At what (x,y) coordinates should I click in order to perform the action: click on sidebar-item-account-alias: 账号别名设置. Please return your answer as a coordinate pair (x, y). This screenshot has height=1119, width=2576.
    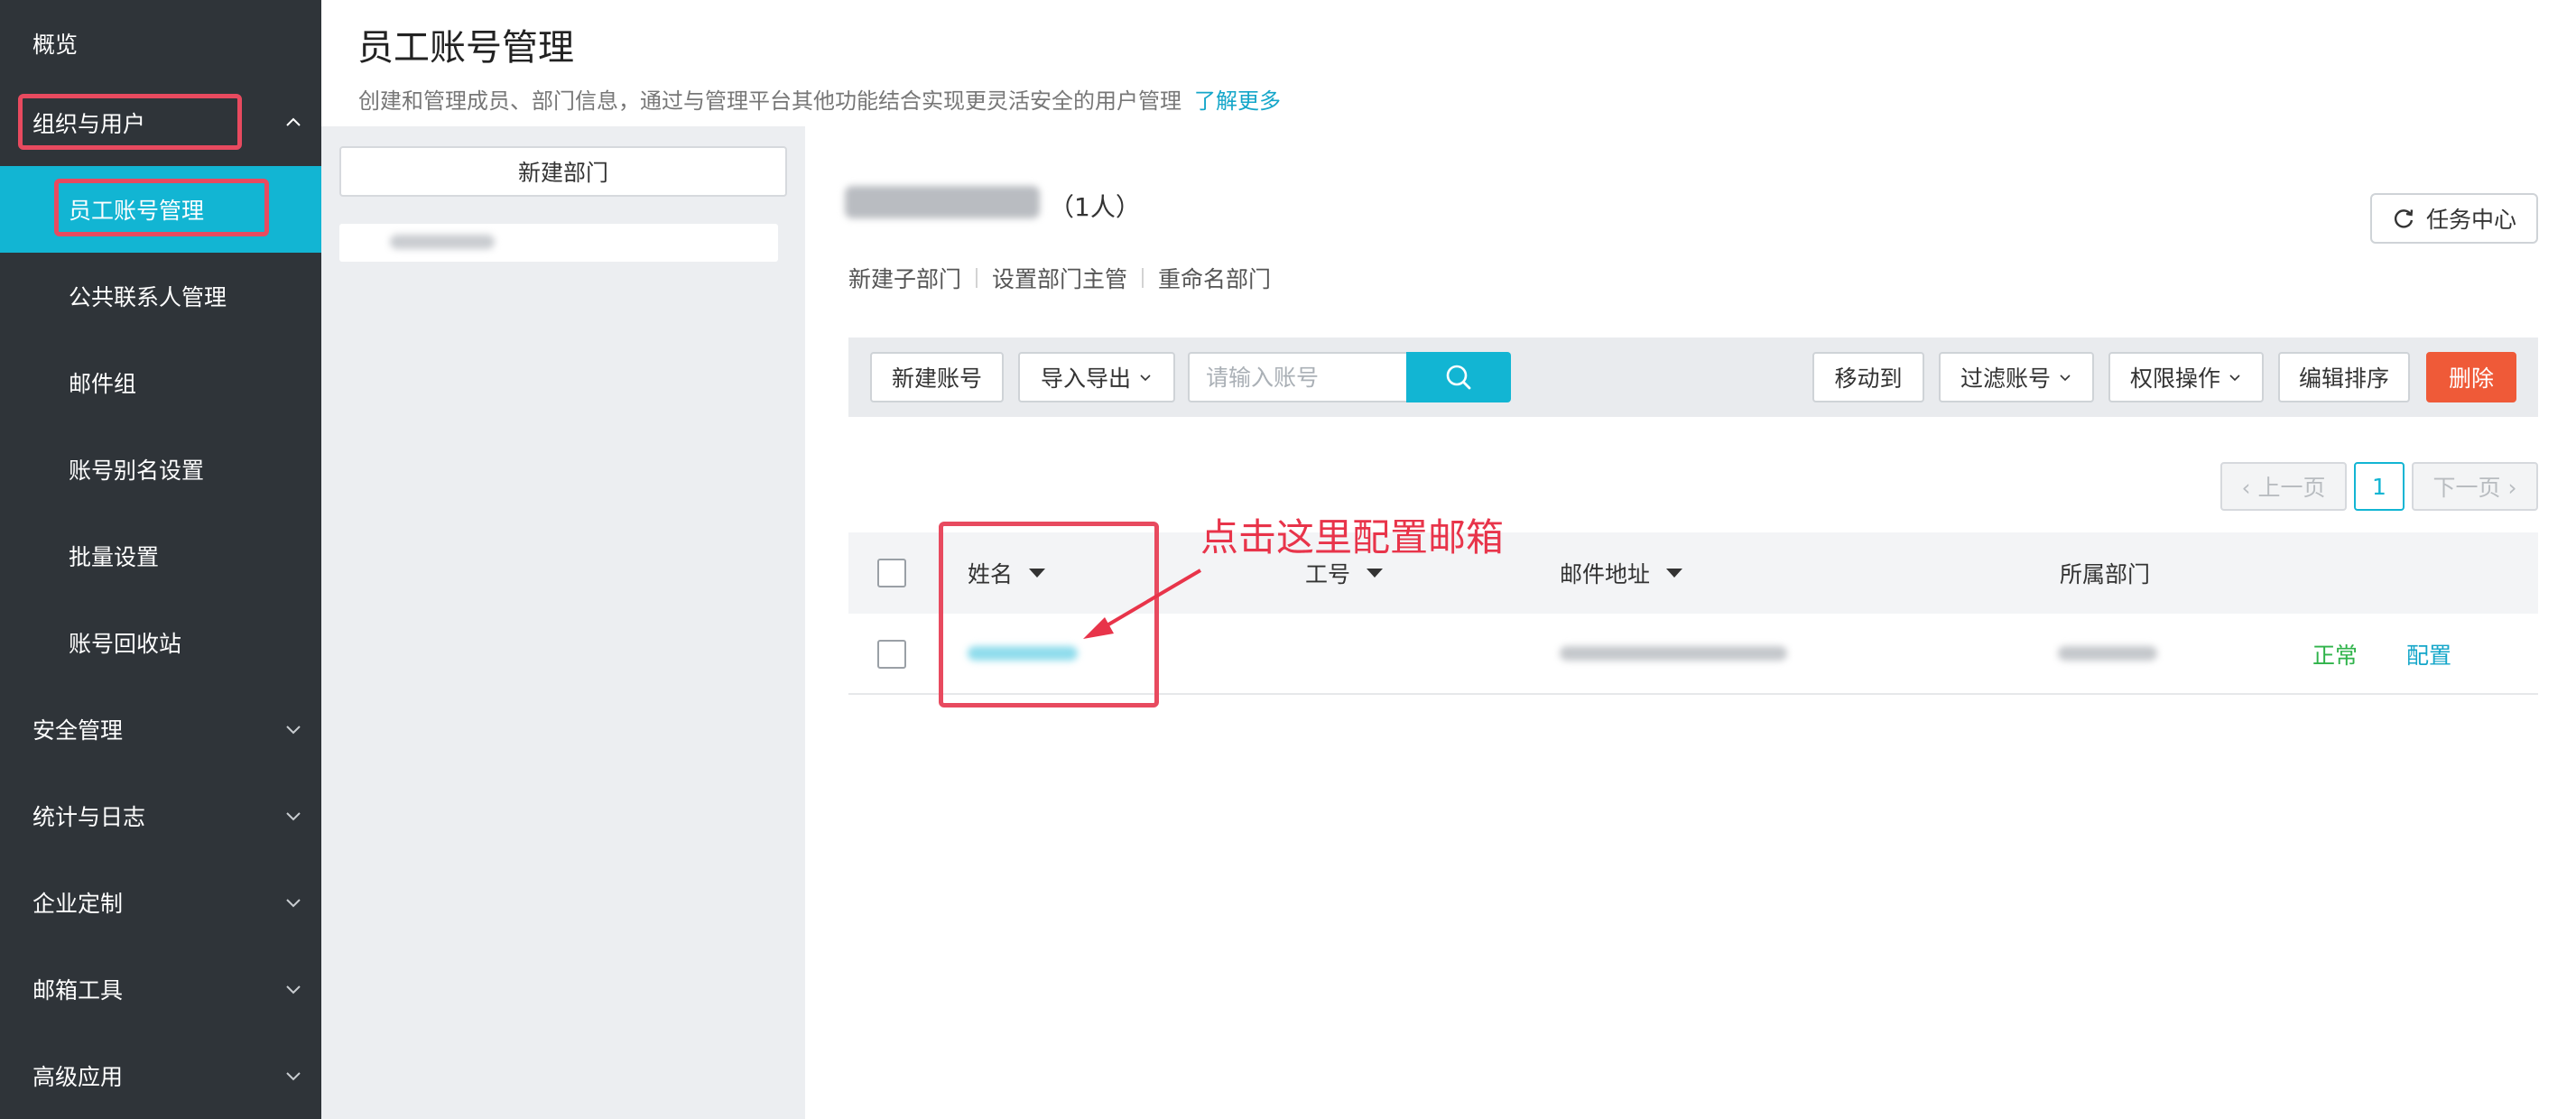
    Looking at the image, I should click on (160, 469).